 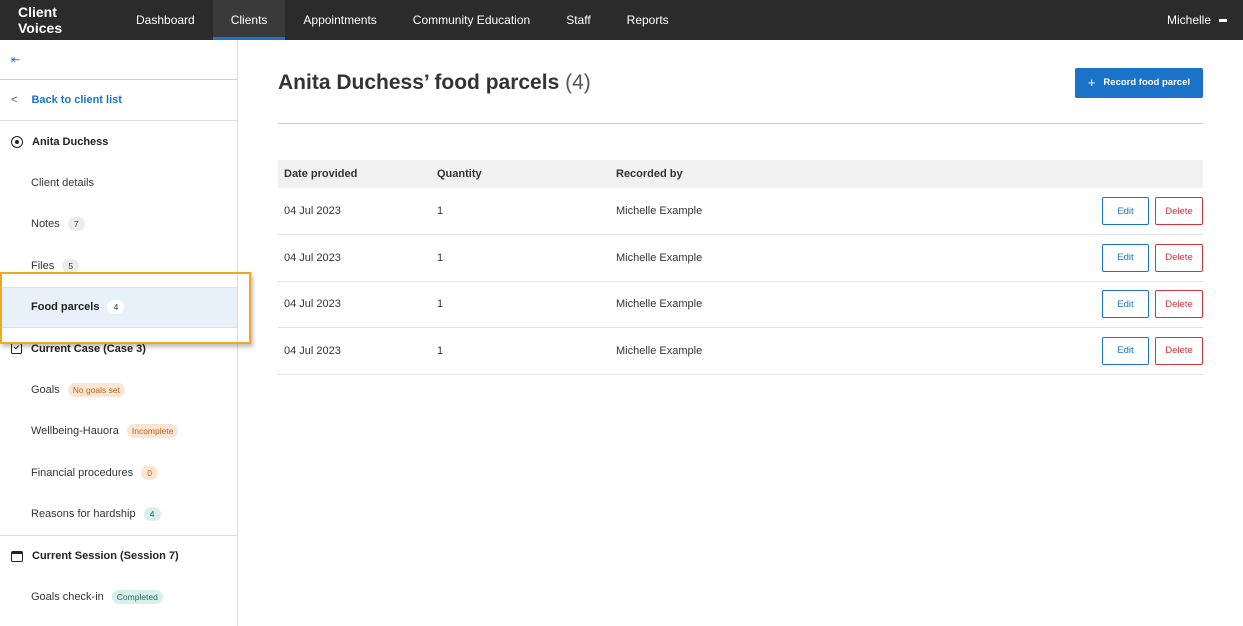 What do you see at coordinates (17, 141) in the screenshot?
I see `user-circle-icon` at bounding box center [17, 141].